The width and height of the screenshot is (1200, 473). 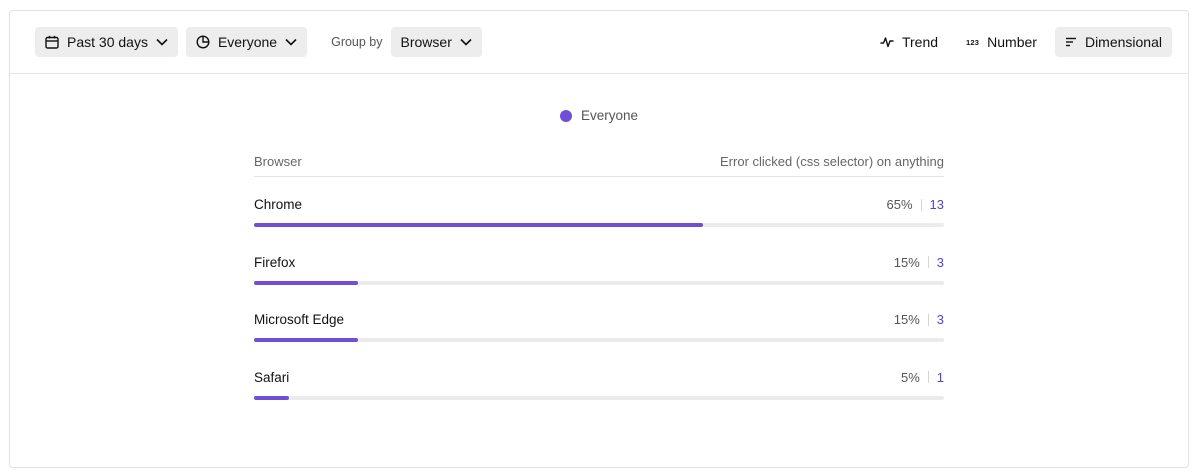 I want to click on row-values: 5% 1, so click(x=922, y=377).